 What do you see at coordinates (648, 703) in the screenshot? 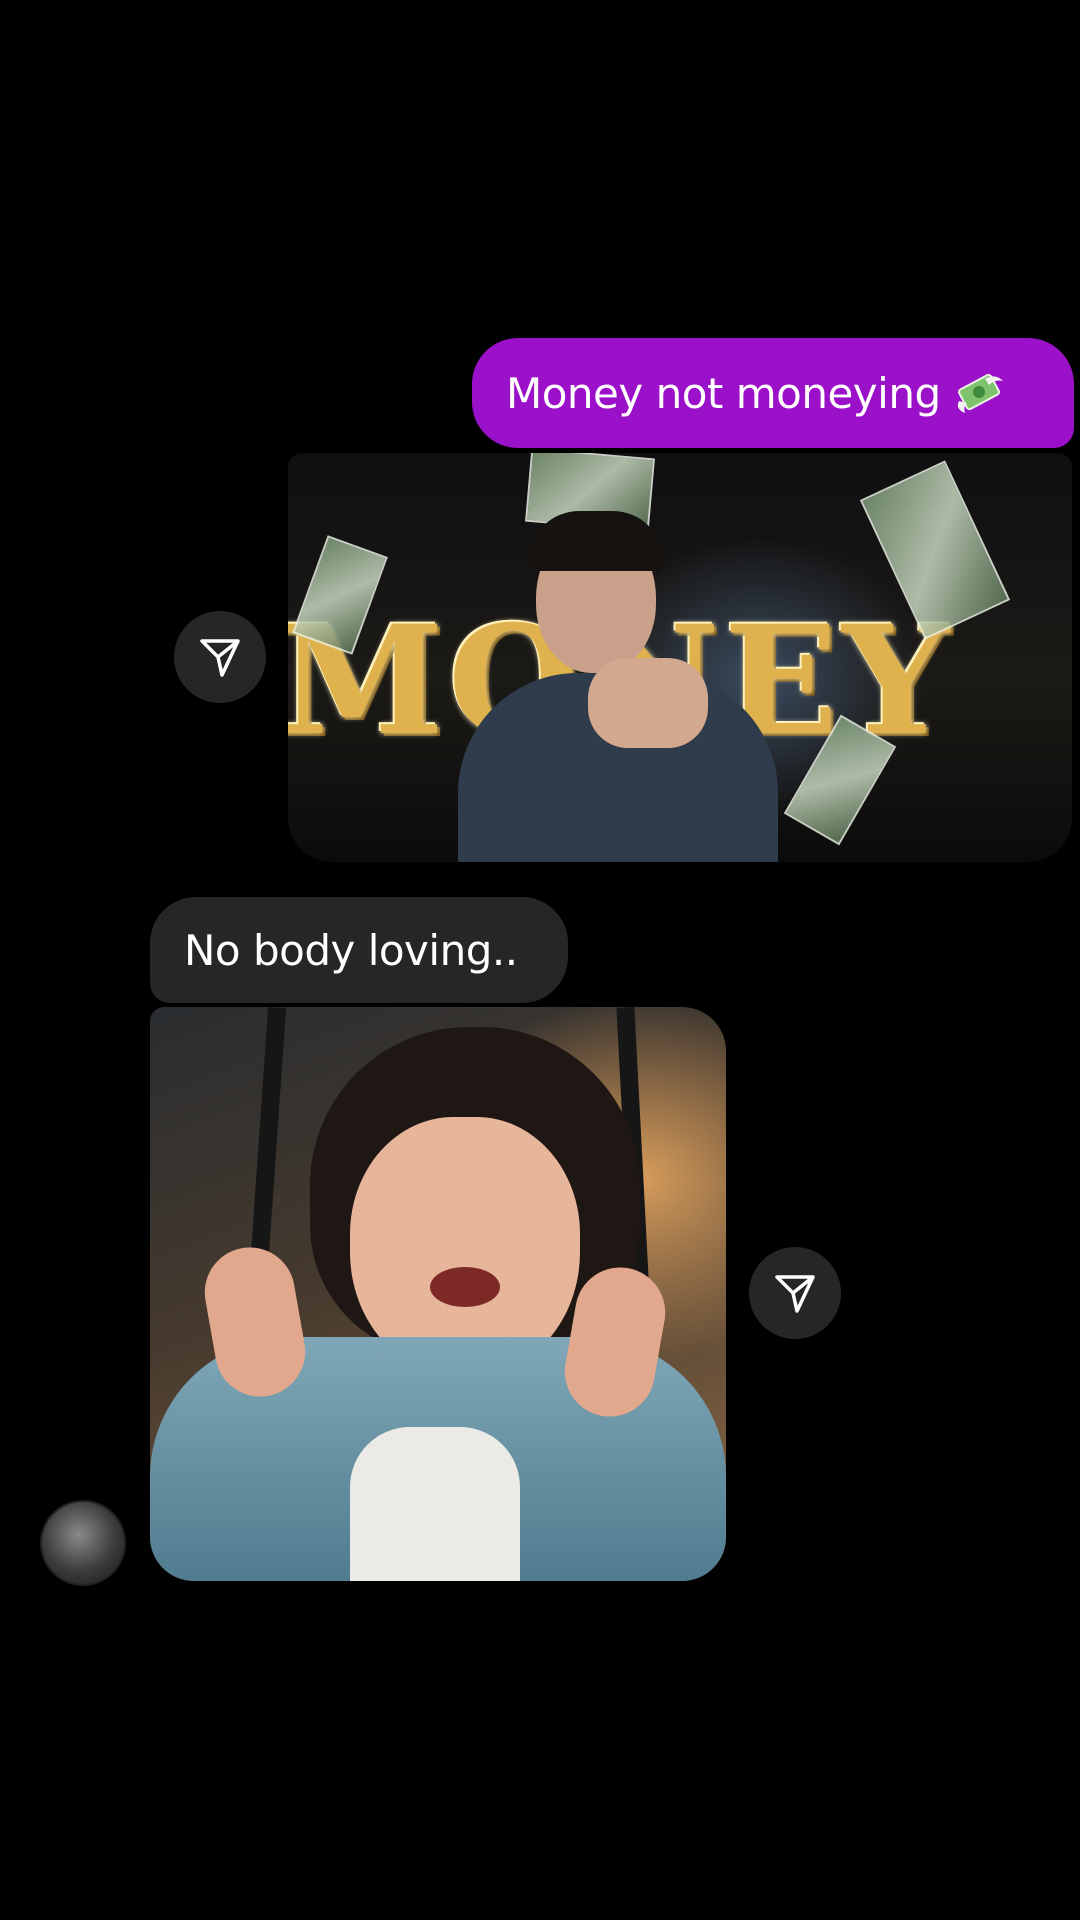
I see `man-hands` at bounding box center [648, 703].